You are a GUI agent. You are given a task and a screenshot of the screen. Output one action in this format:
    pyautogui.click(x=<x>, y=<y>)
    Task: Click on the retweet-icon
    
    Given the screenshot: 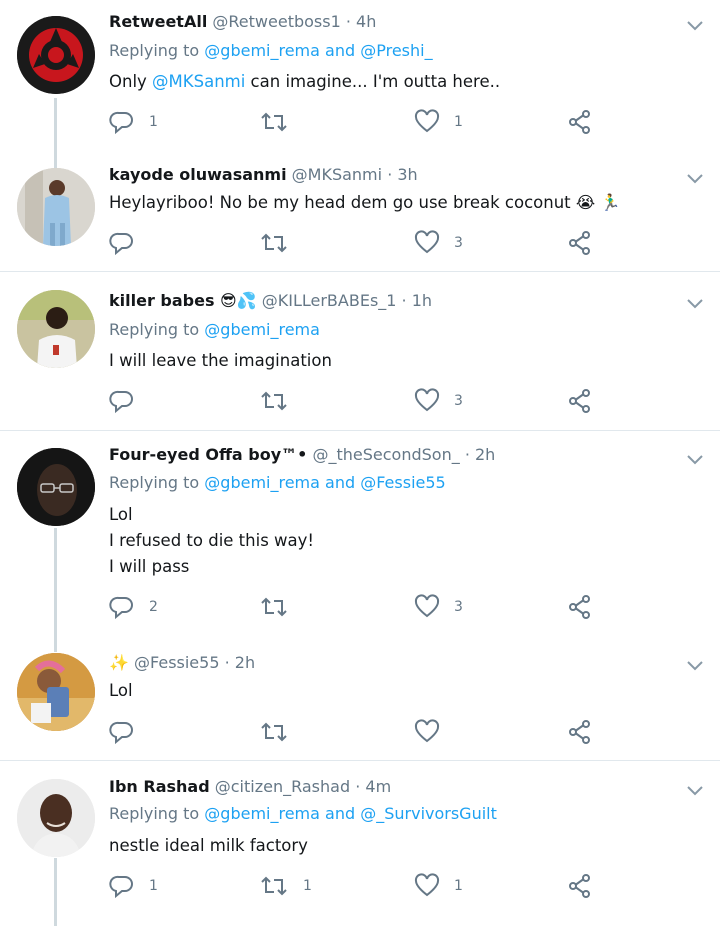 What is the action you would take?
    pyautogui.click(x=274, y=886)
    